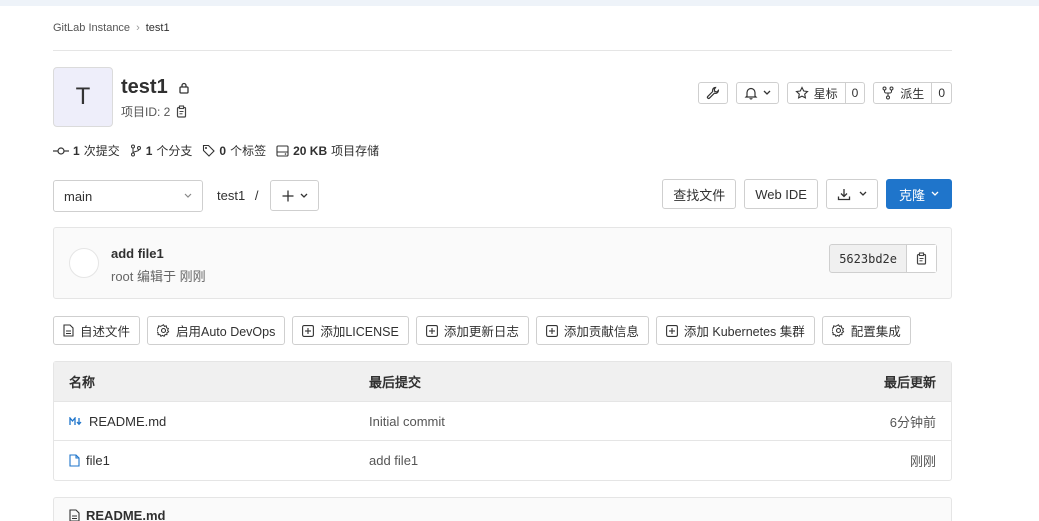 The height and width of the screenshot is (521, 1039). I want to click on add-contributing-button: 添加贡献信息, so click(592, 330).